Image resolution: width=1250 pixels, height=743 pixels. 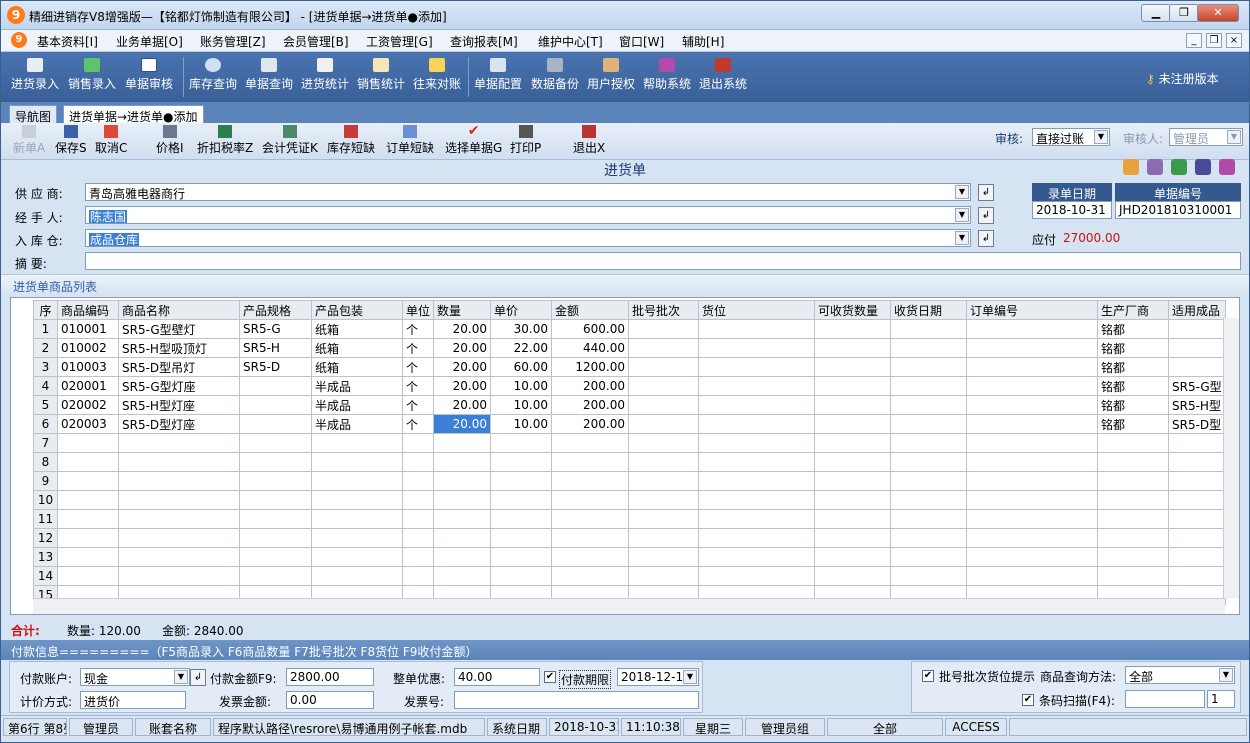 What do you see at coordinates (462, 386) in the screenshot?
I see `grid-cell: 20.00` at bounding box center [462, 386].